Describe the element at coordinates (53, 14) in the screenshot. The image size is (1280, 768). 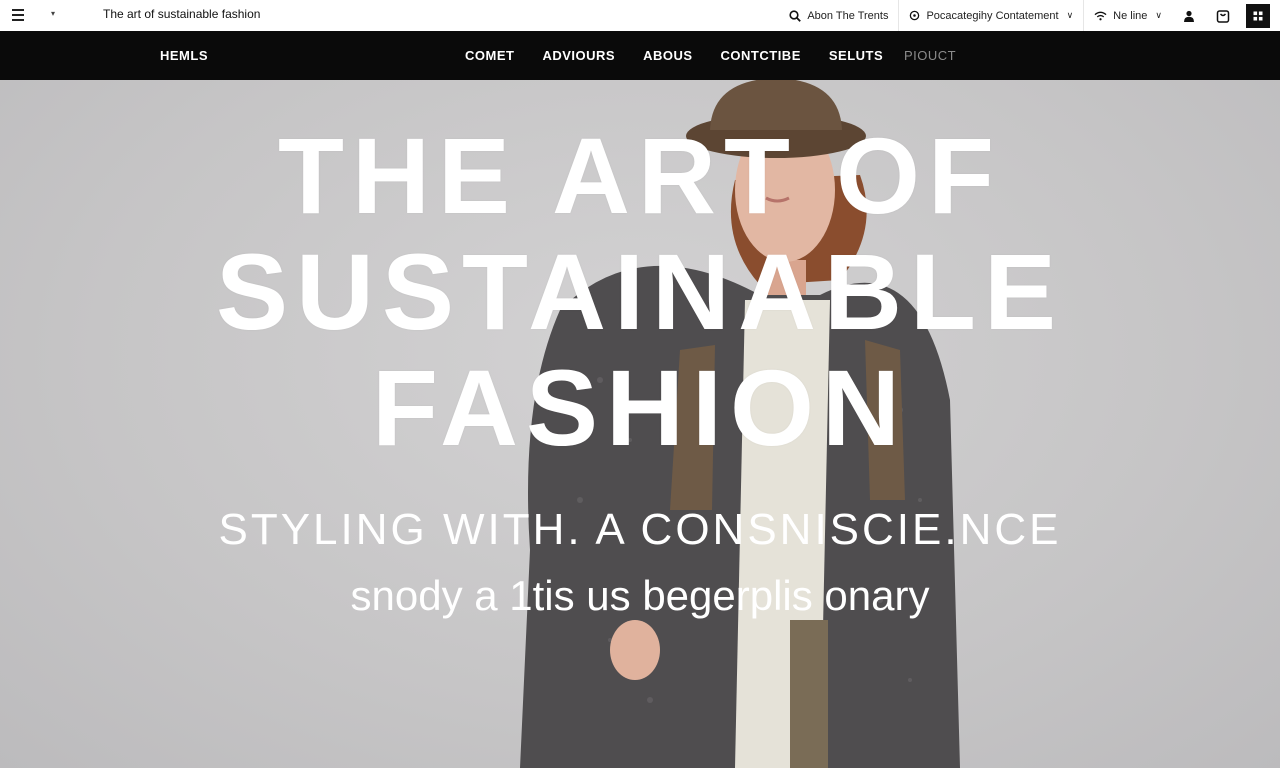
I see `chevron-down-icon: ▾` at that location.